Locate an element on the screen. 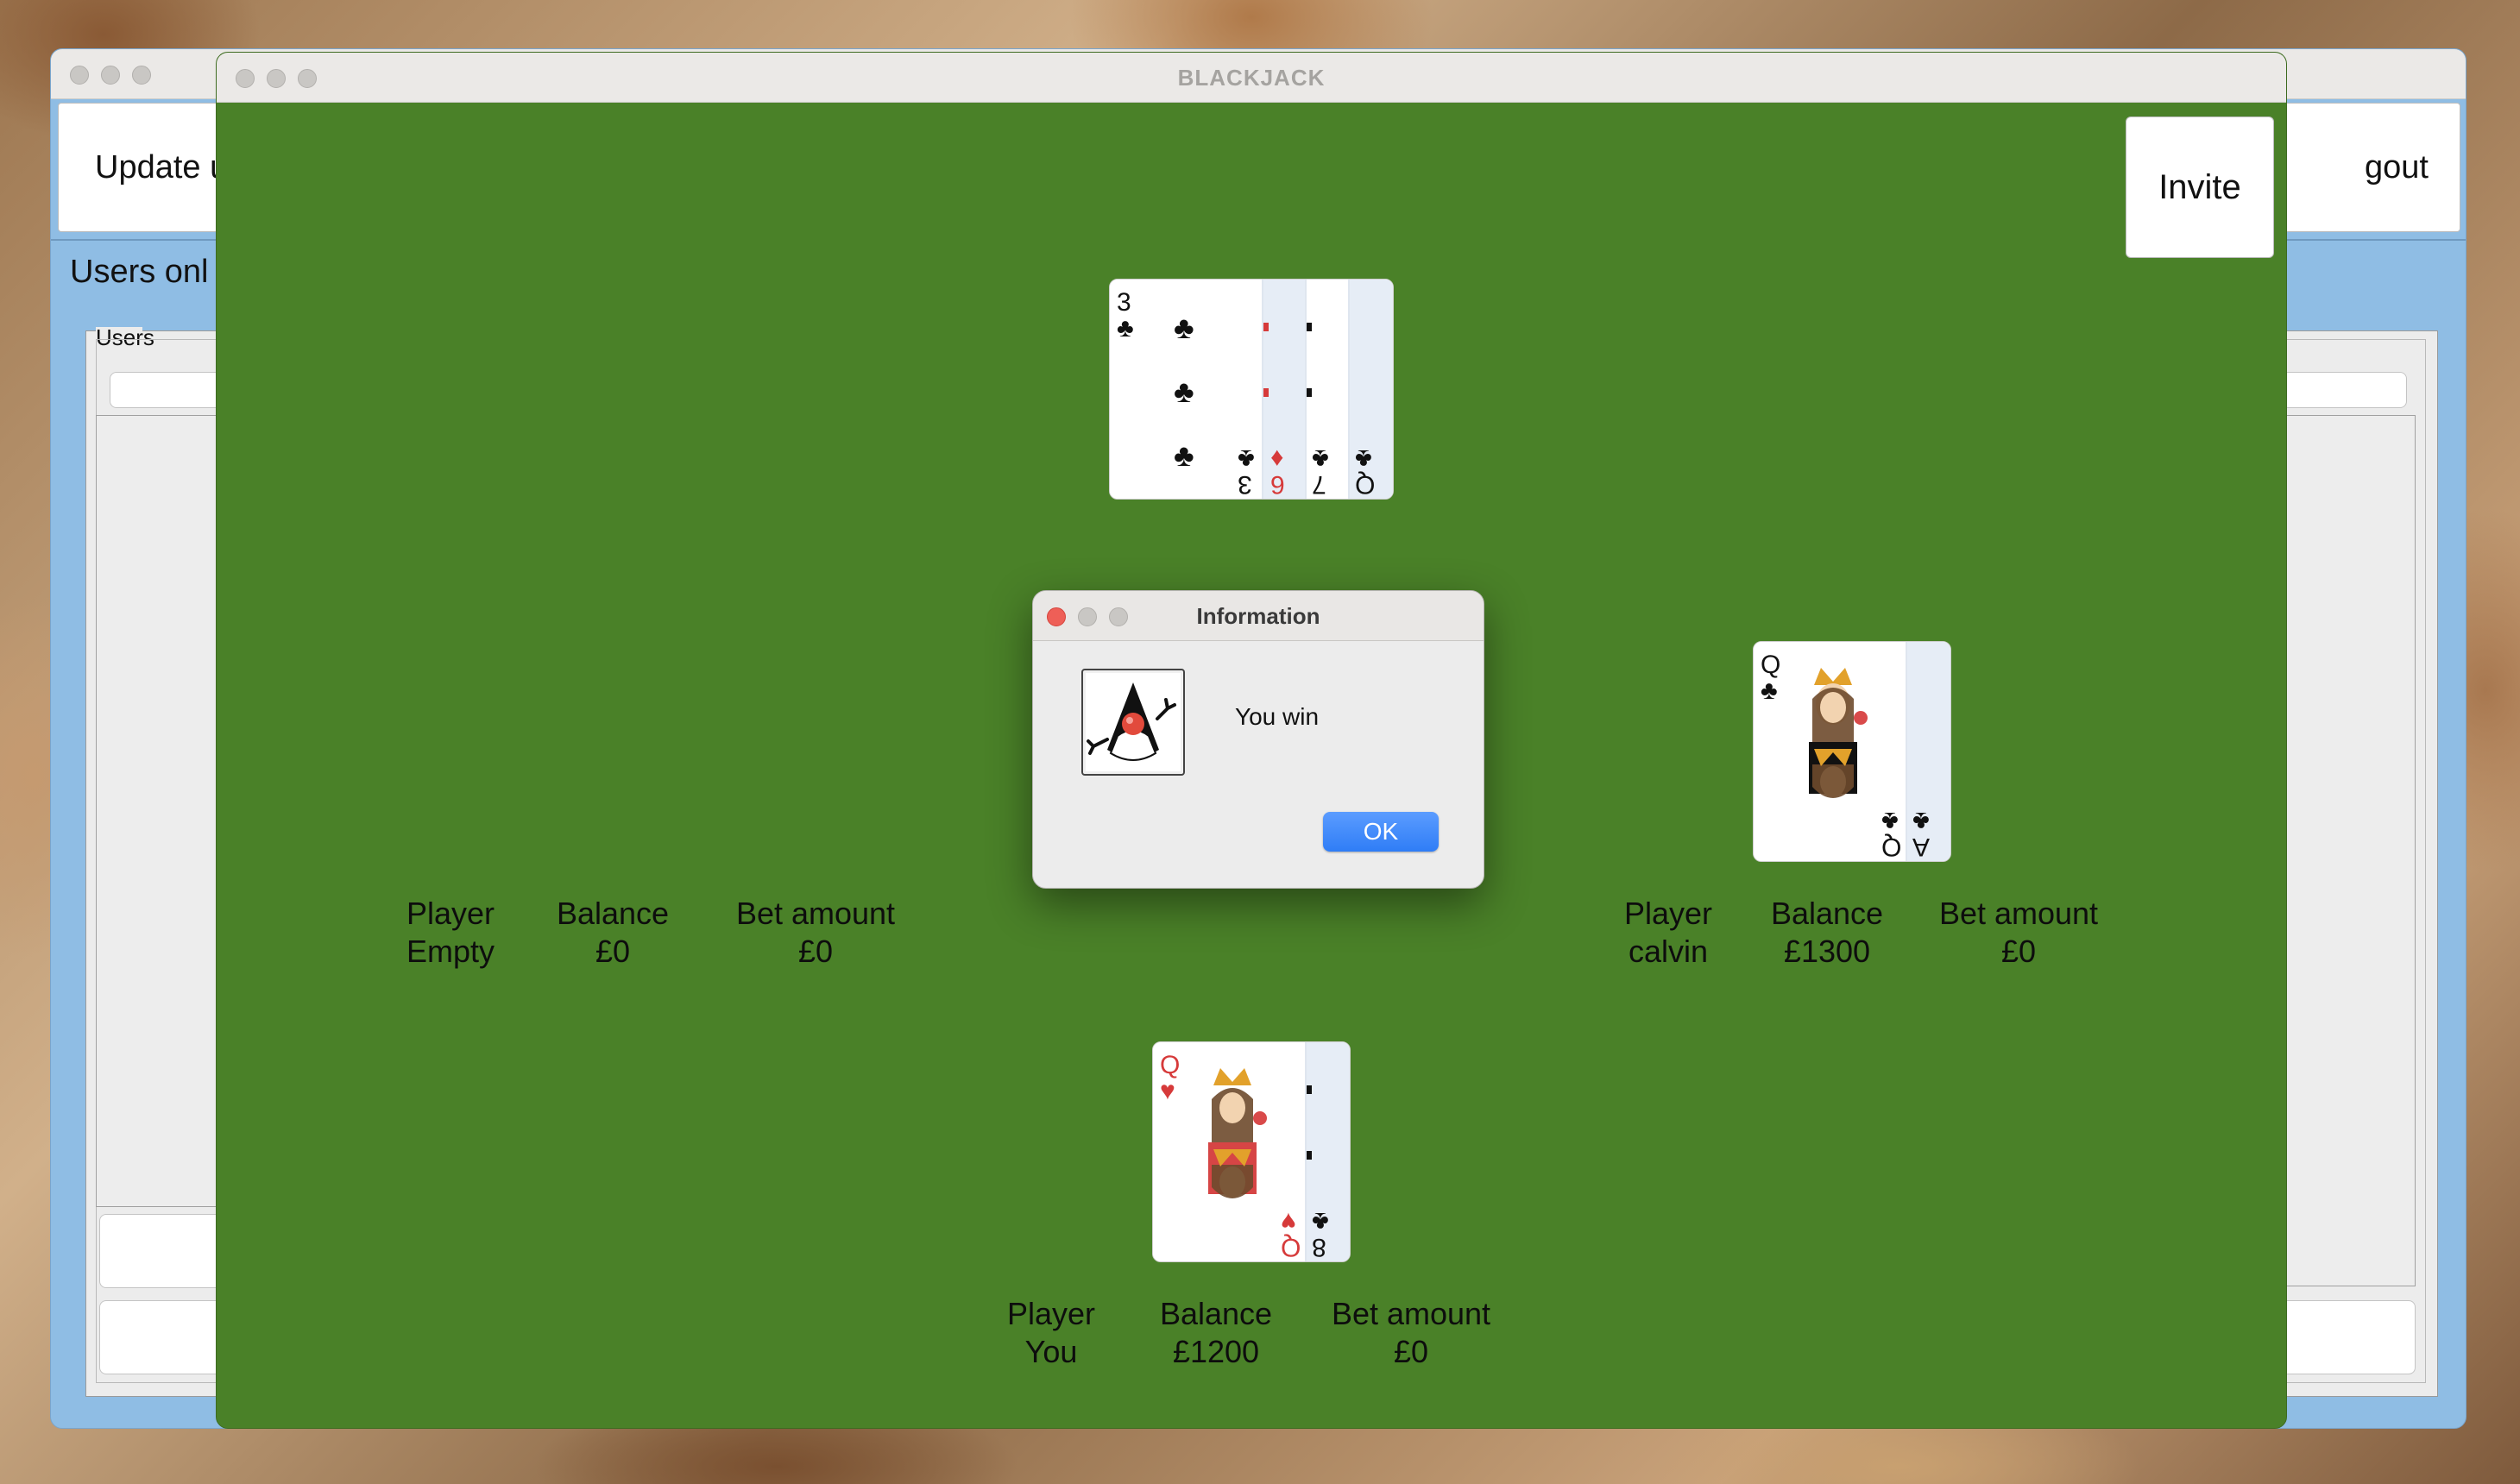  card-q-clubs: ♣ Q is located at coordinates (1370, 389).